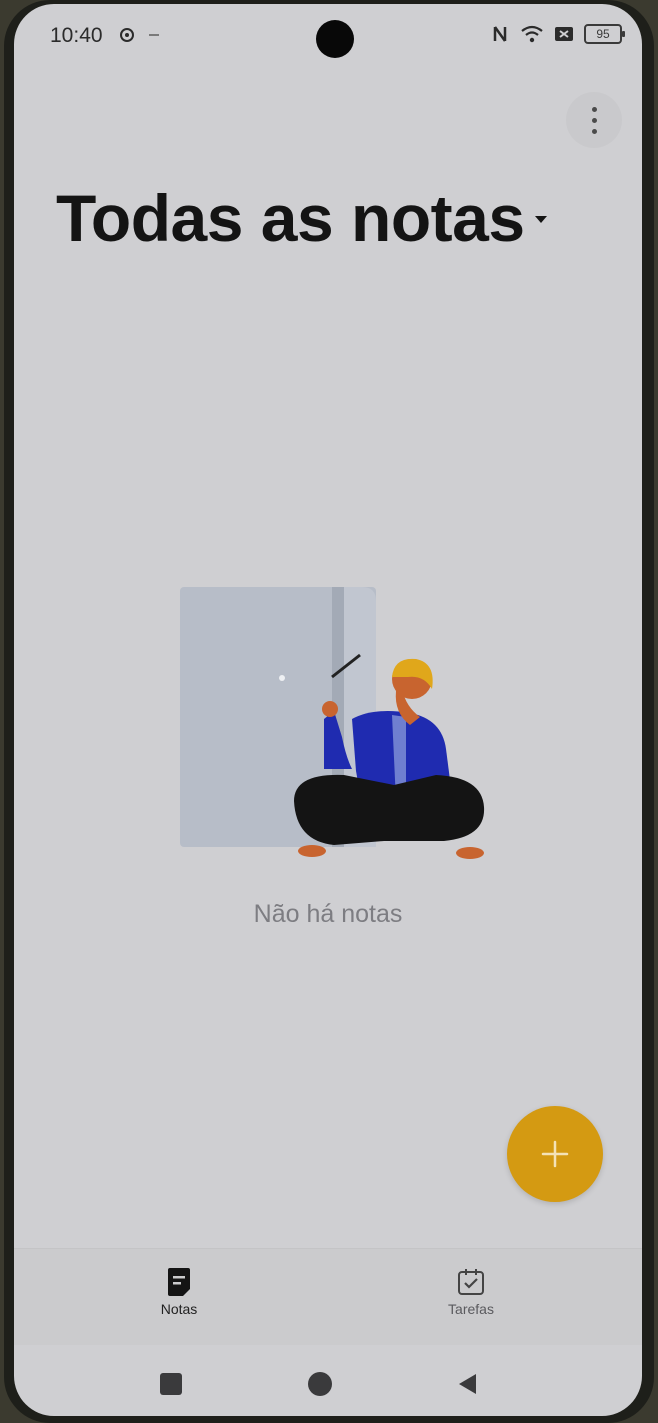 The image size is (658, 1423). I want to click on status-time: 10:40, so click(76, 35).